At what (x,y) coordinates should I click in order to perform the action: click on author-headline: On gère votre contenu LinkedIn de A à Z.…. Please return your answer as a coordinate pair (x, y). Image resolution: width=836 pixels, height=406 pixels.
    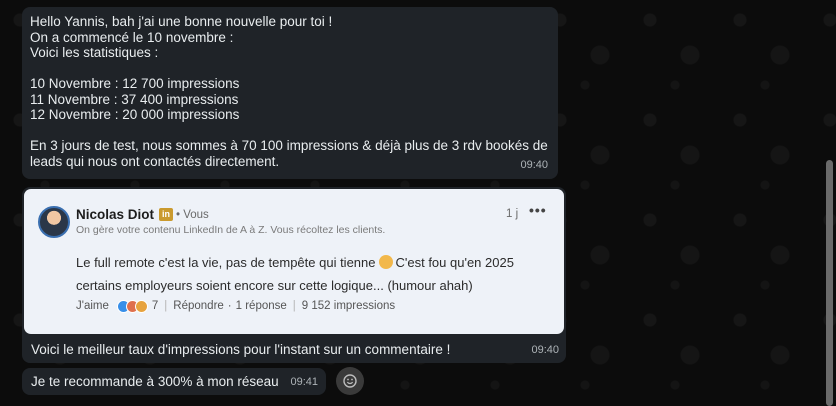
    Looking at the image, I should click on (231, 230).